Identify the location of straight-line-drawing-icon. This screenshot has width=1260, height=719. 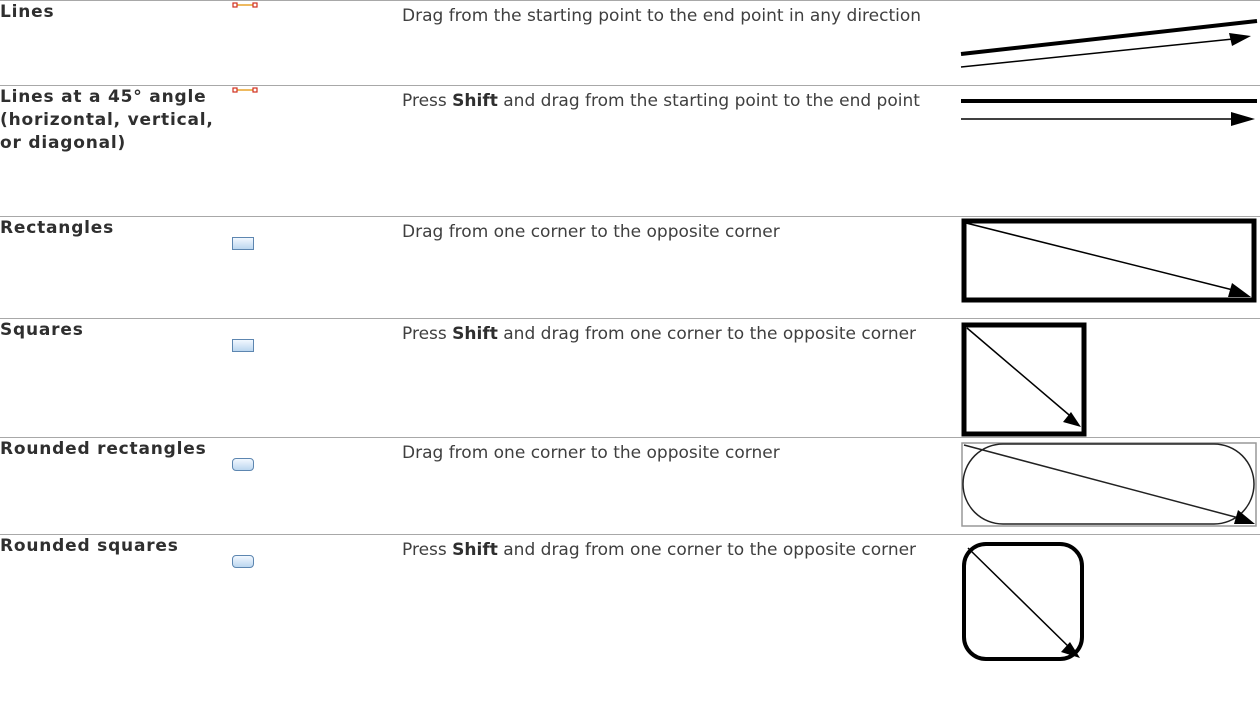
(1108, 151).